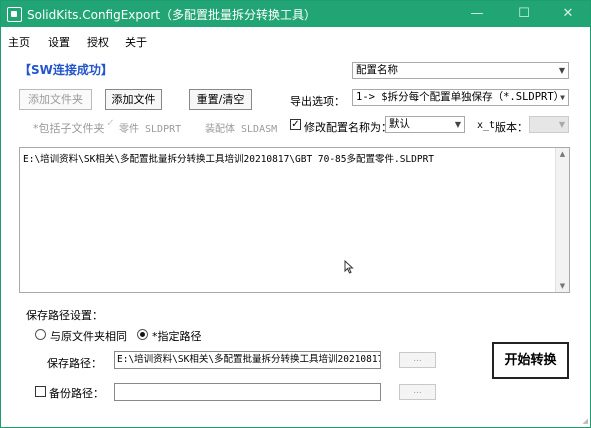  I want to click on part-check-icon: ✓, so click(110, 124).